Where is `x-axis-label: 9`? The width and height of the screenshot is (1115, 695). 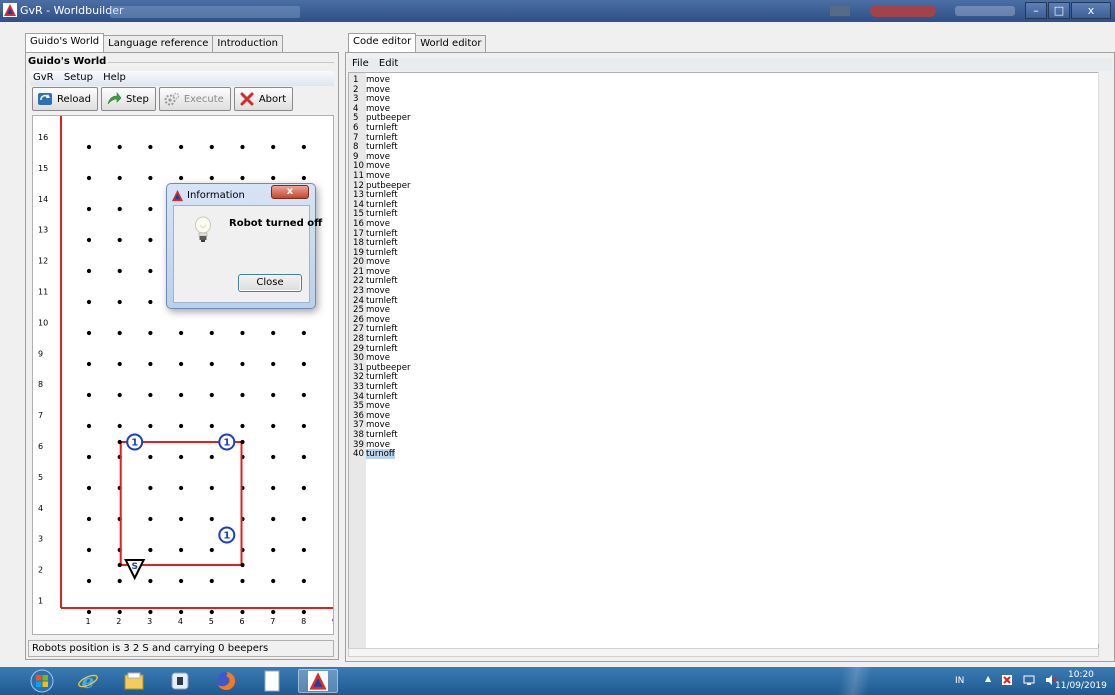
x-axis-label: 9 is located at coordinates (332, 621).